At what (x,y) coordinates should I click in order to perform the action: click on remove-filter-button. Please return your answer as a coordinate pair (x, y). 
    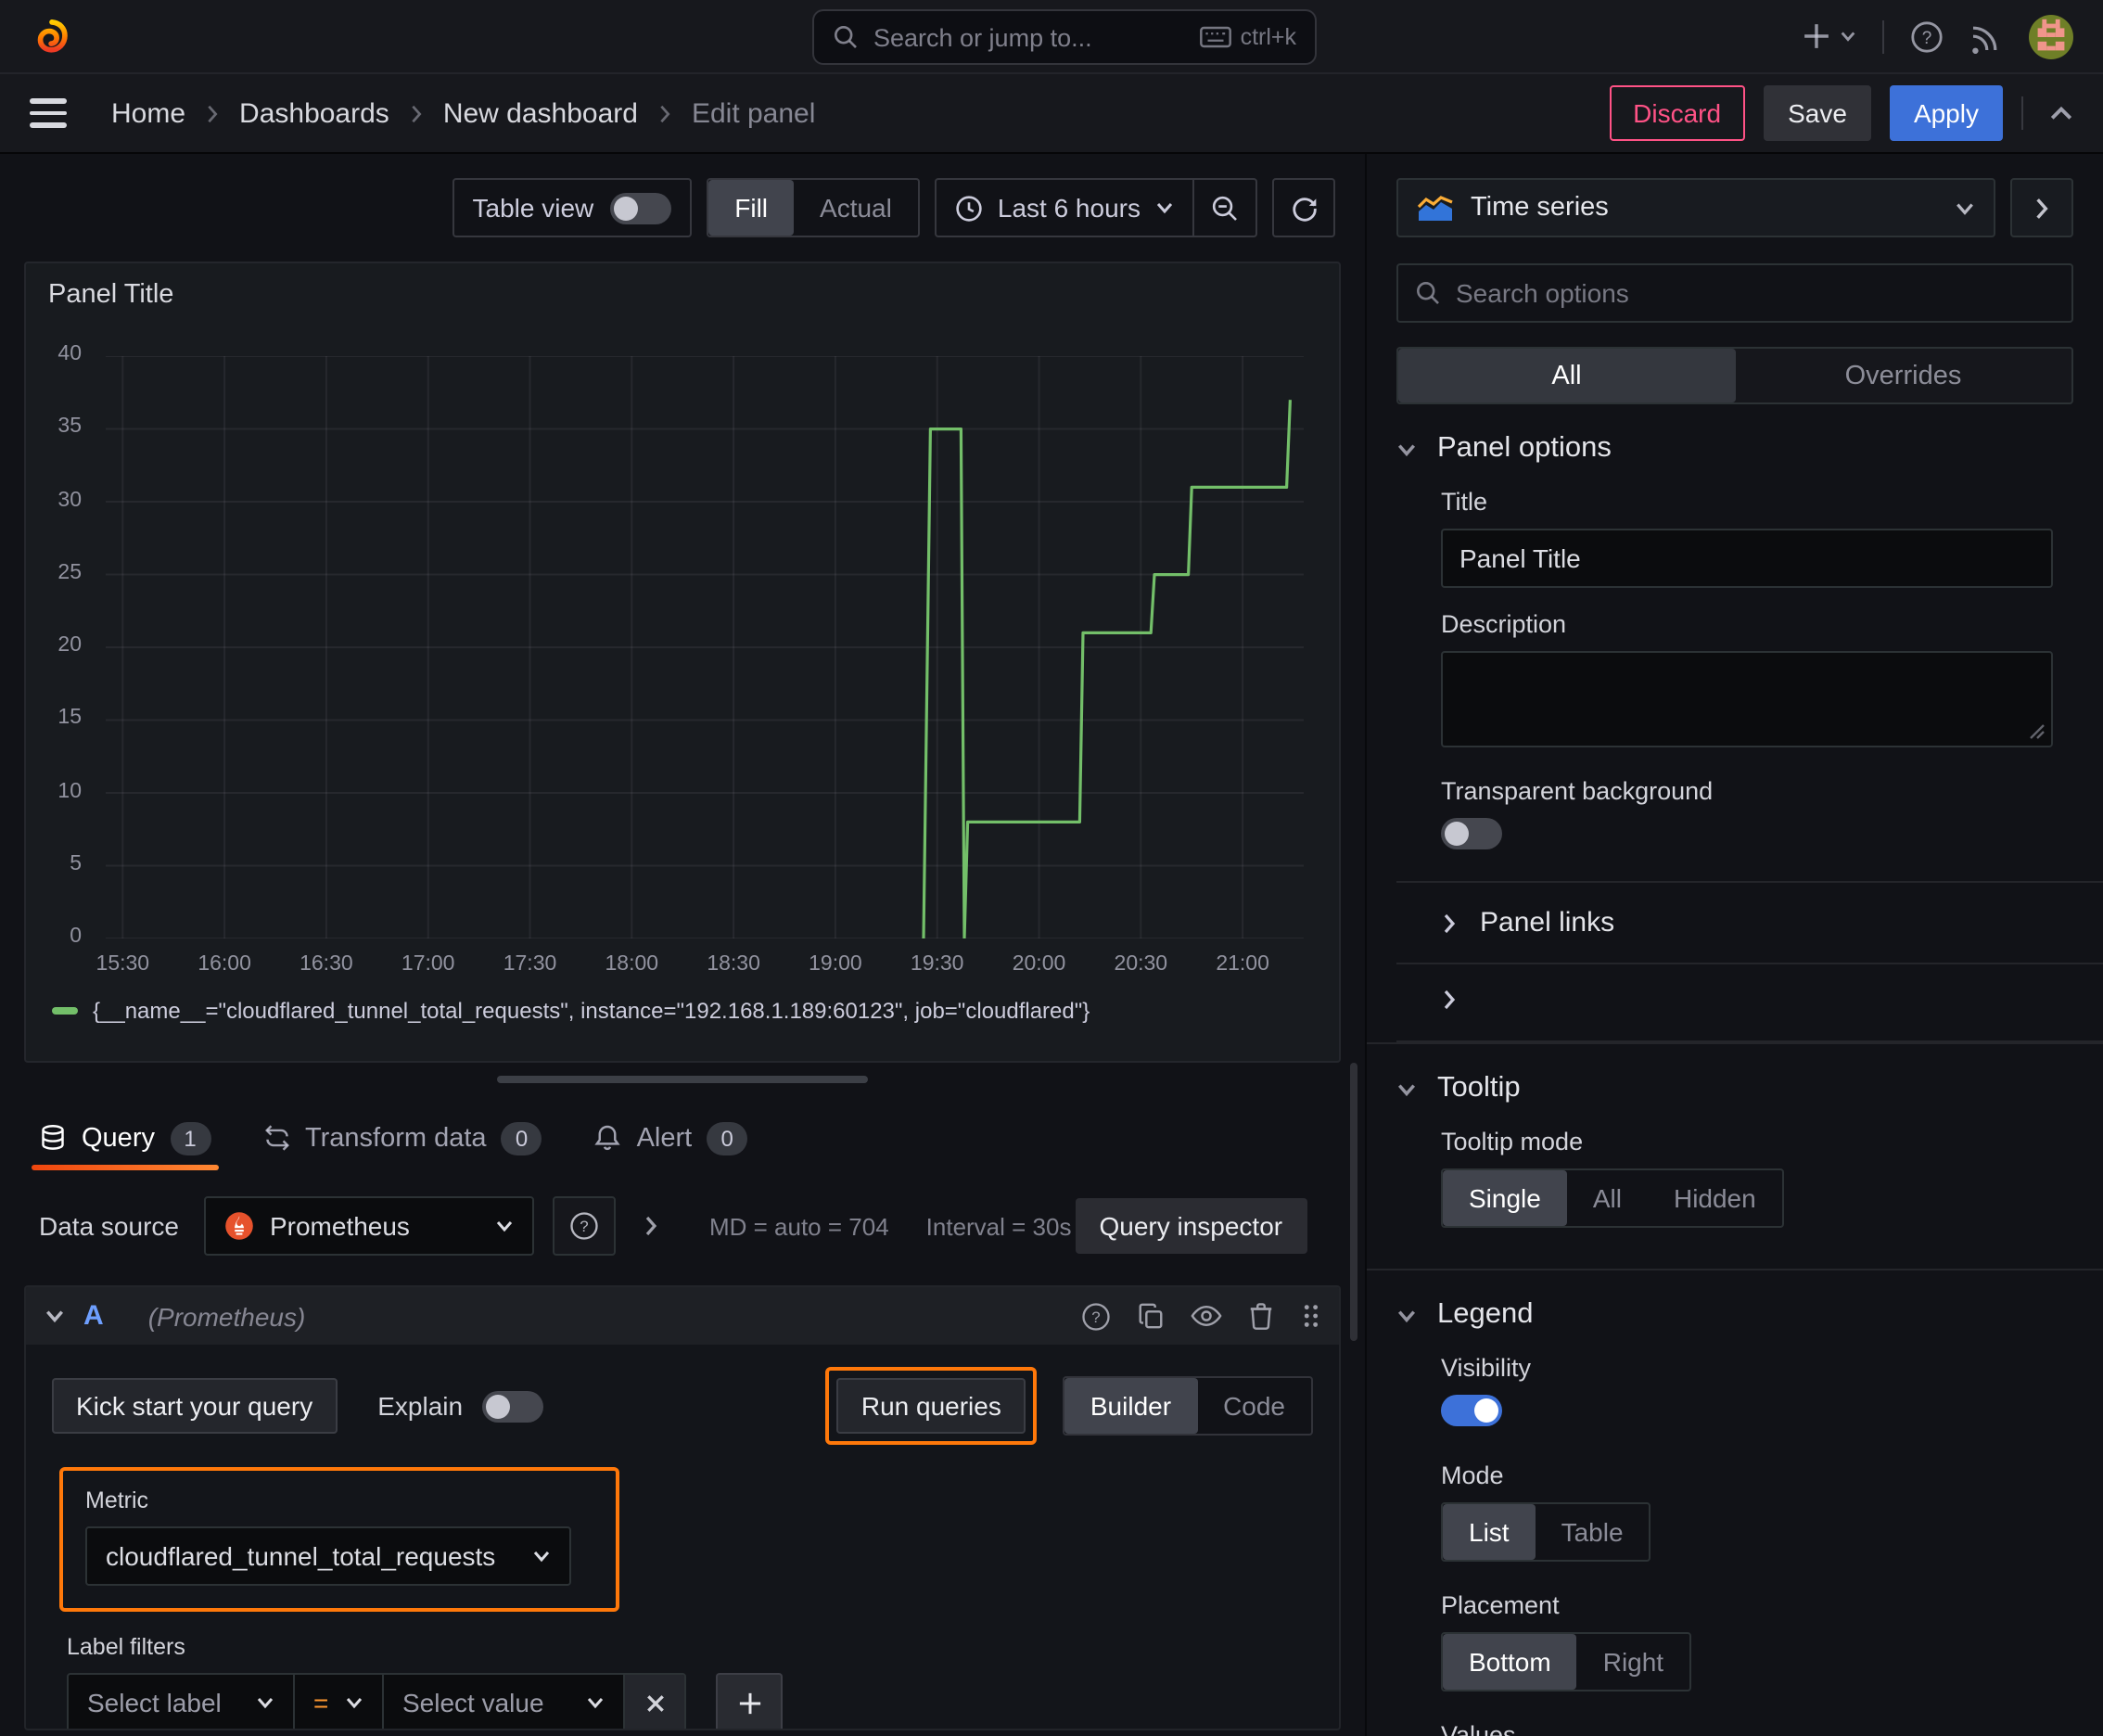
    Looking at the image, I should click on (654, 1702).